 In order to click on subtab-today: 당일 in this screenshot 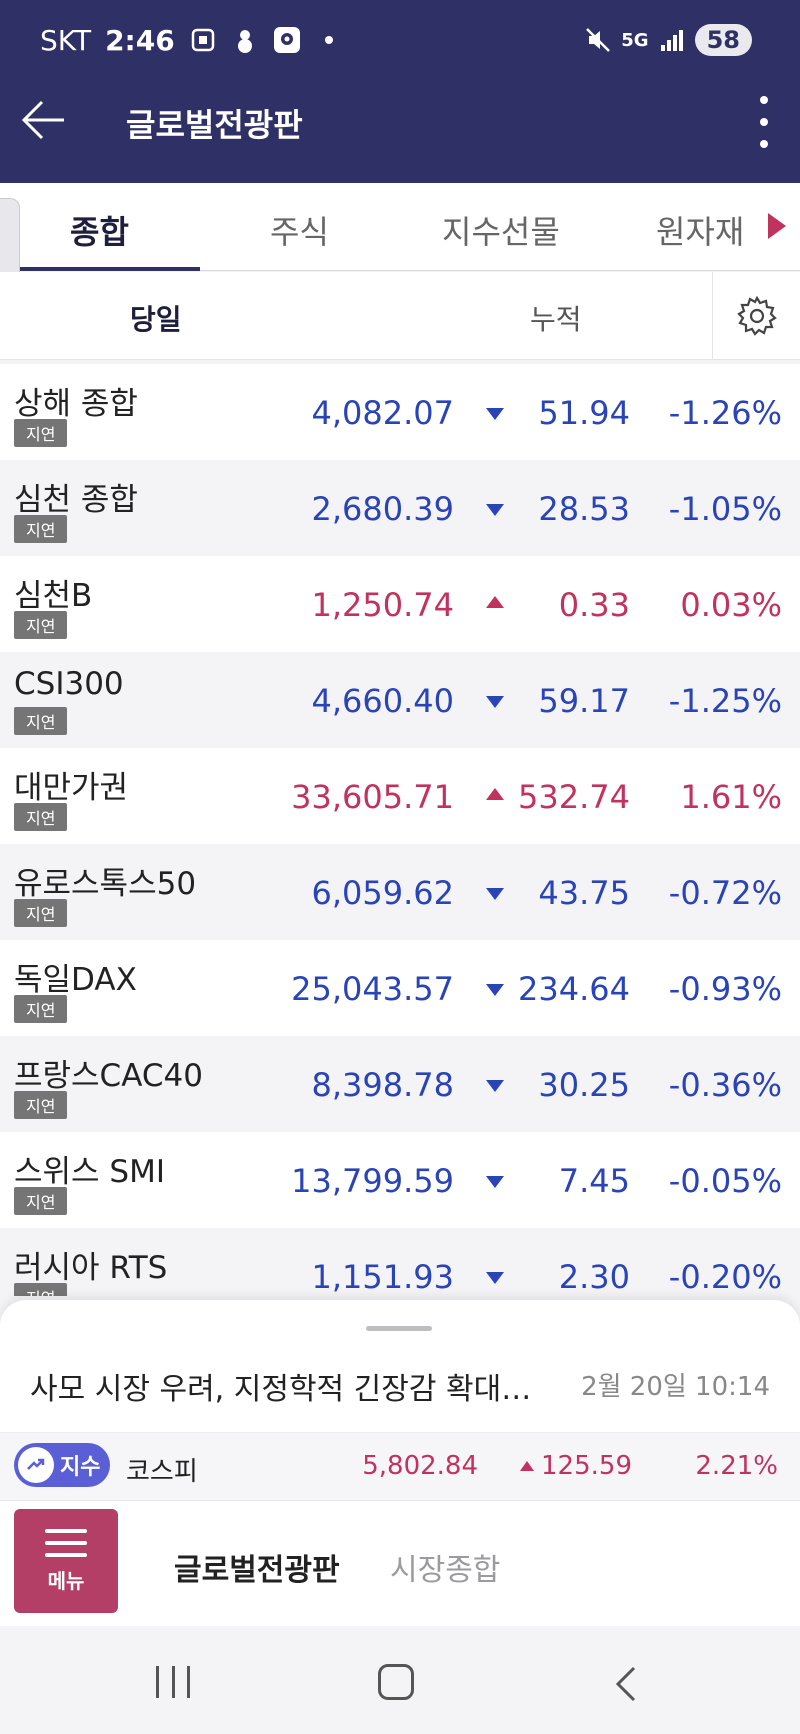, I will do `click(156, 318)`.